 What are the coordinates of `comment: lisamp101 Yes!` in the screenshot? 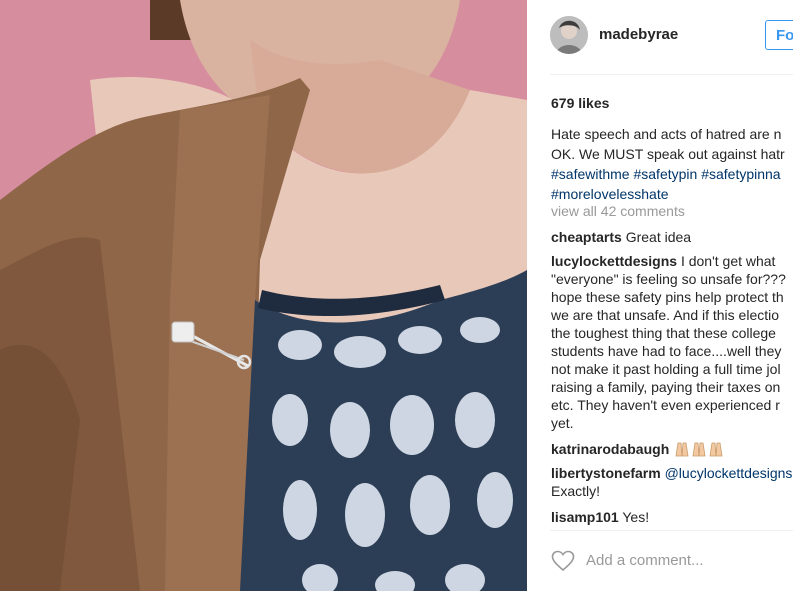 It's located at (600, 517).